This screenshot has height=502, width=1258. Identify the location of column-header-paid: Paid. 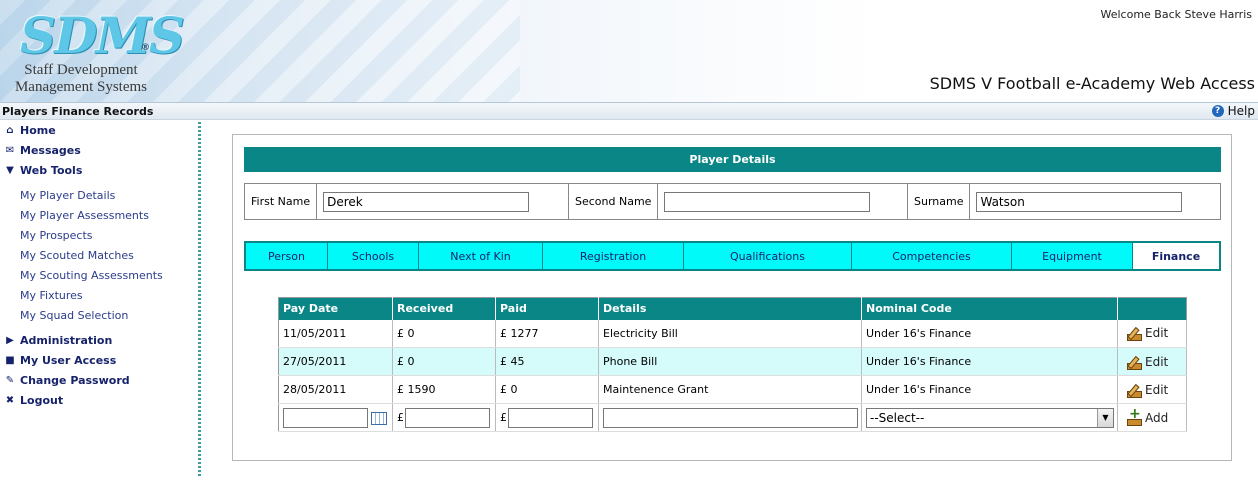
(547, 308).